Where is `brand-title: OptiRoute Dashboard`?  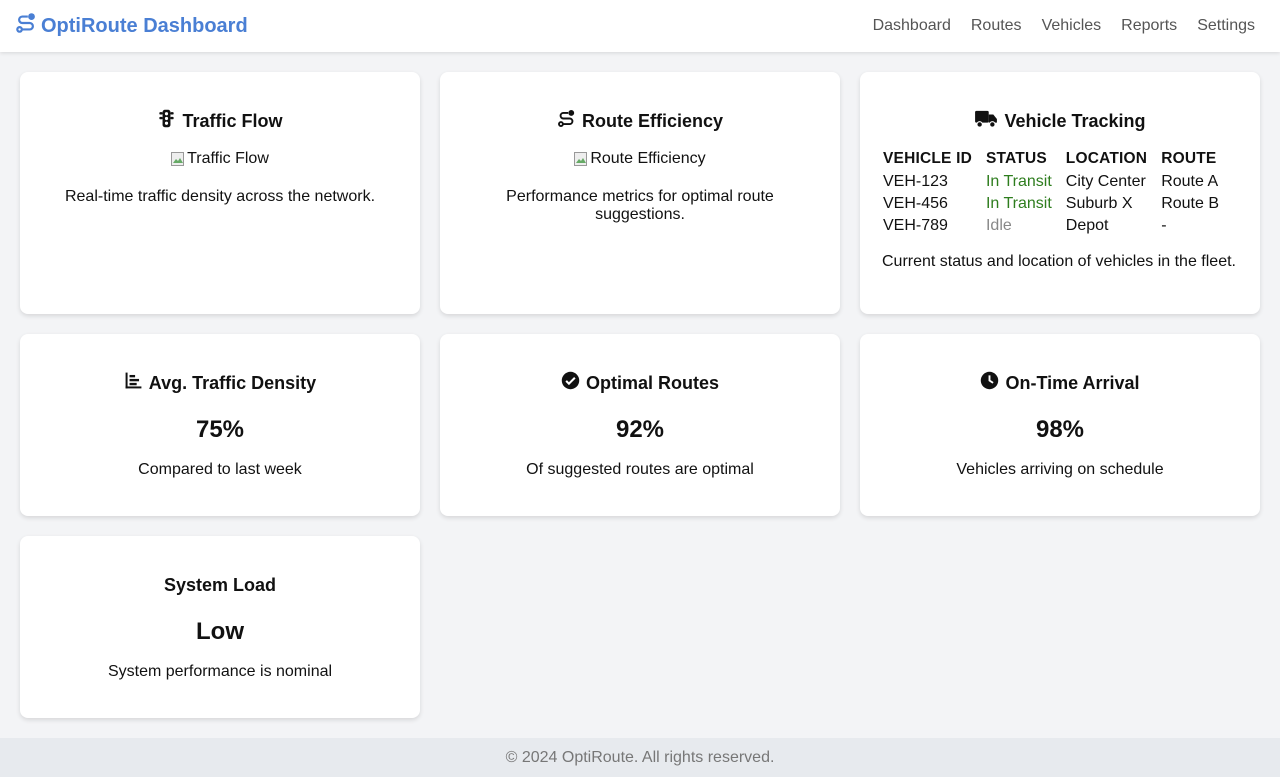
brand-title: OptiRoute Dashboard is located at coordinates (144, 25).